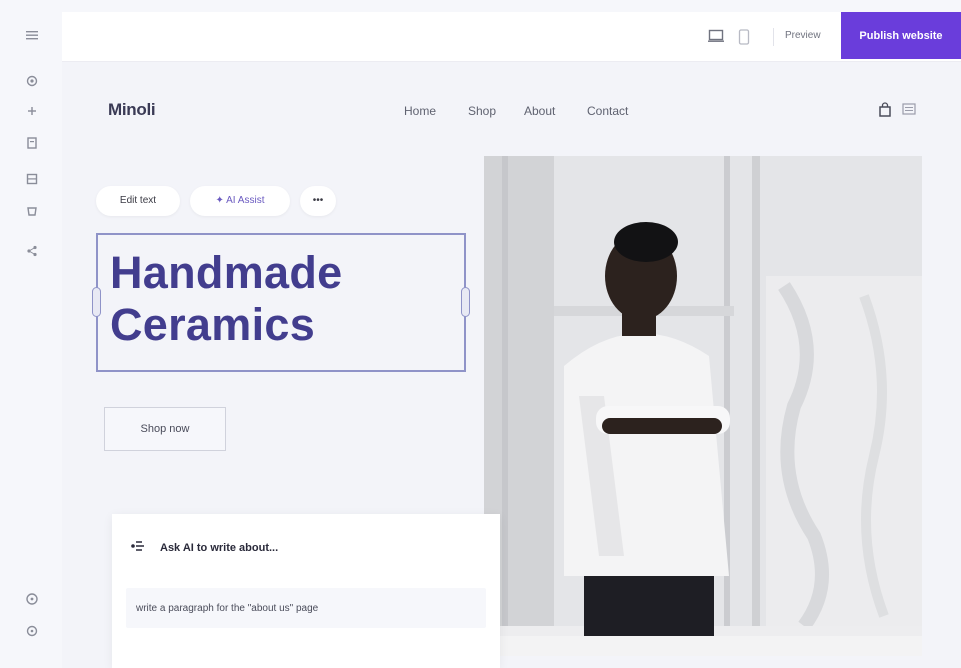 The width and height of the screenshot is (961, 668). I want to click on desktop-icon, so click(716, 37).